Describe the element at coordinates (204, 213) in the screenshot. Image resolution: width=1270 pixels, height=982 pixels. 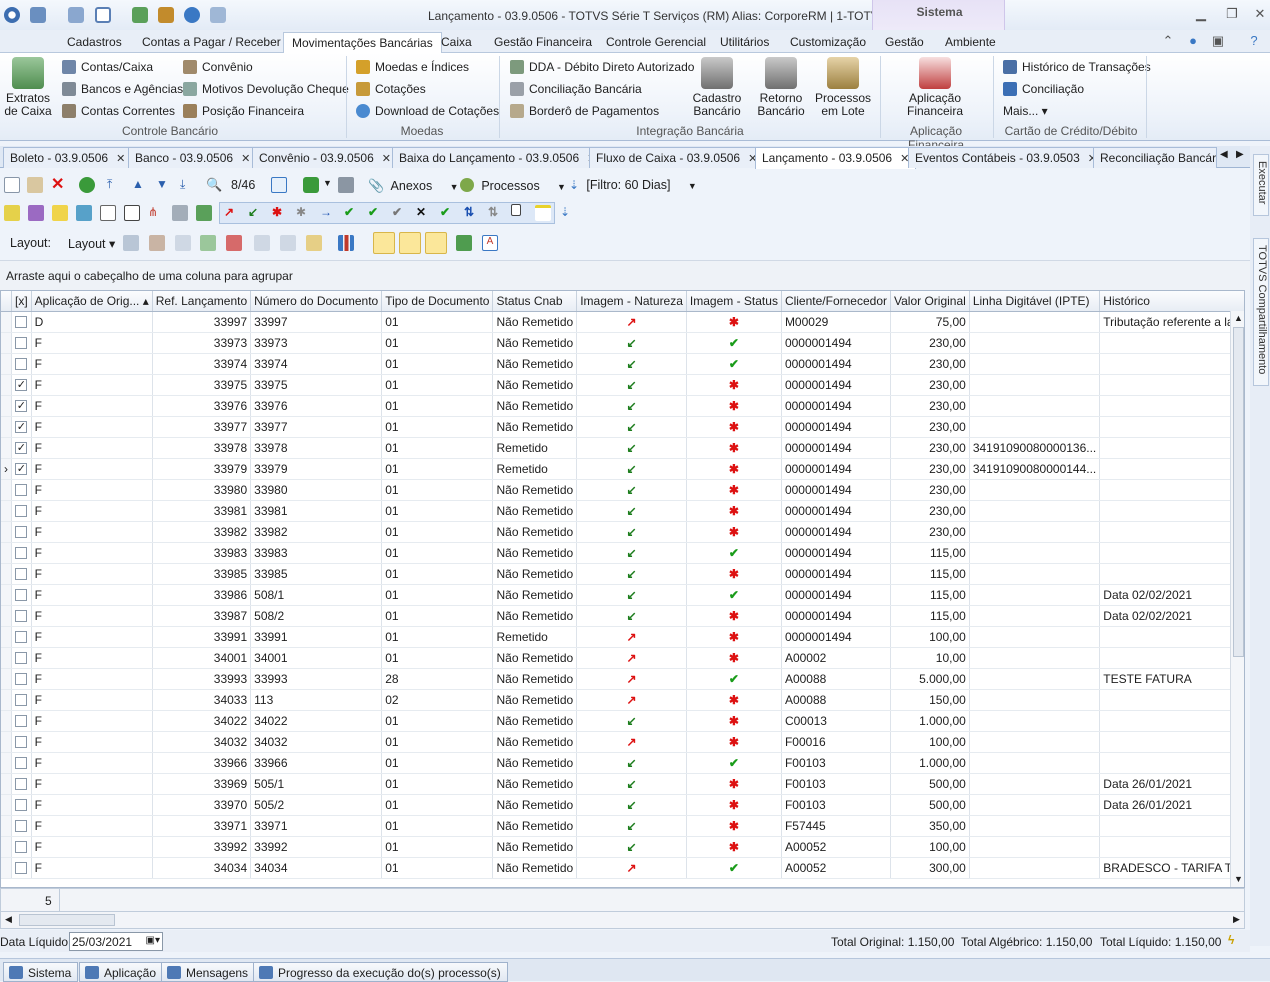
I see `green-printer-icon` at that location.